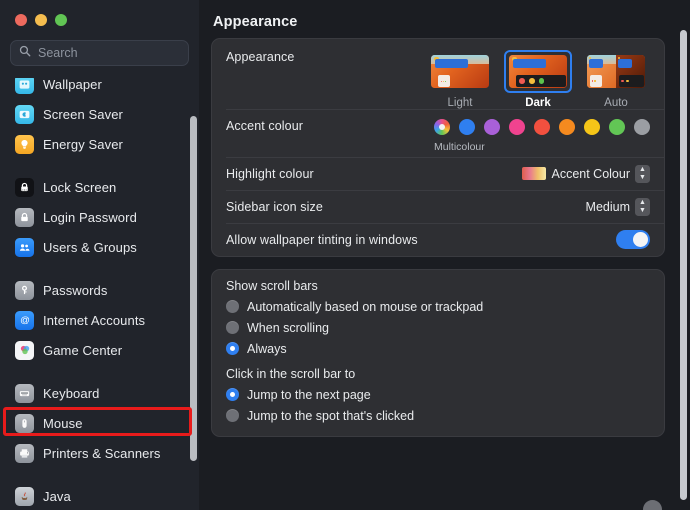 Image resolution: width=690 pixels, height=510 pixels. What do you see at coordinates (21, 20) in the screenshot?
I see `close-button` at bounding box center [21, 20].